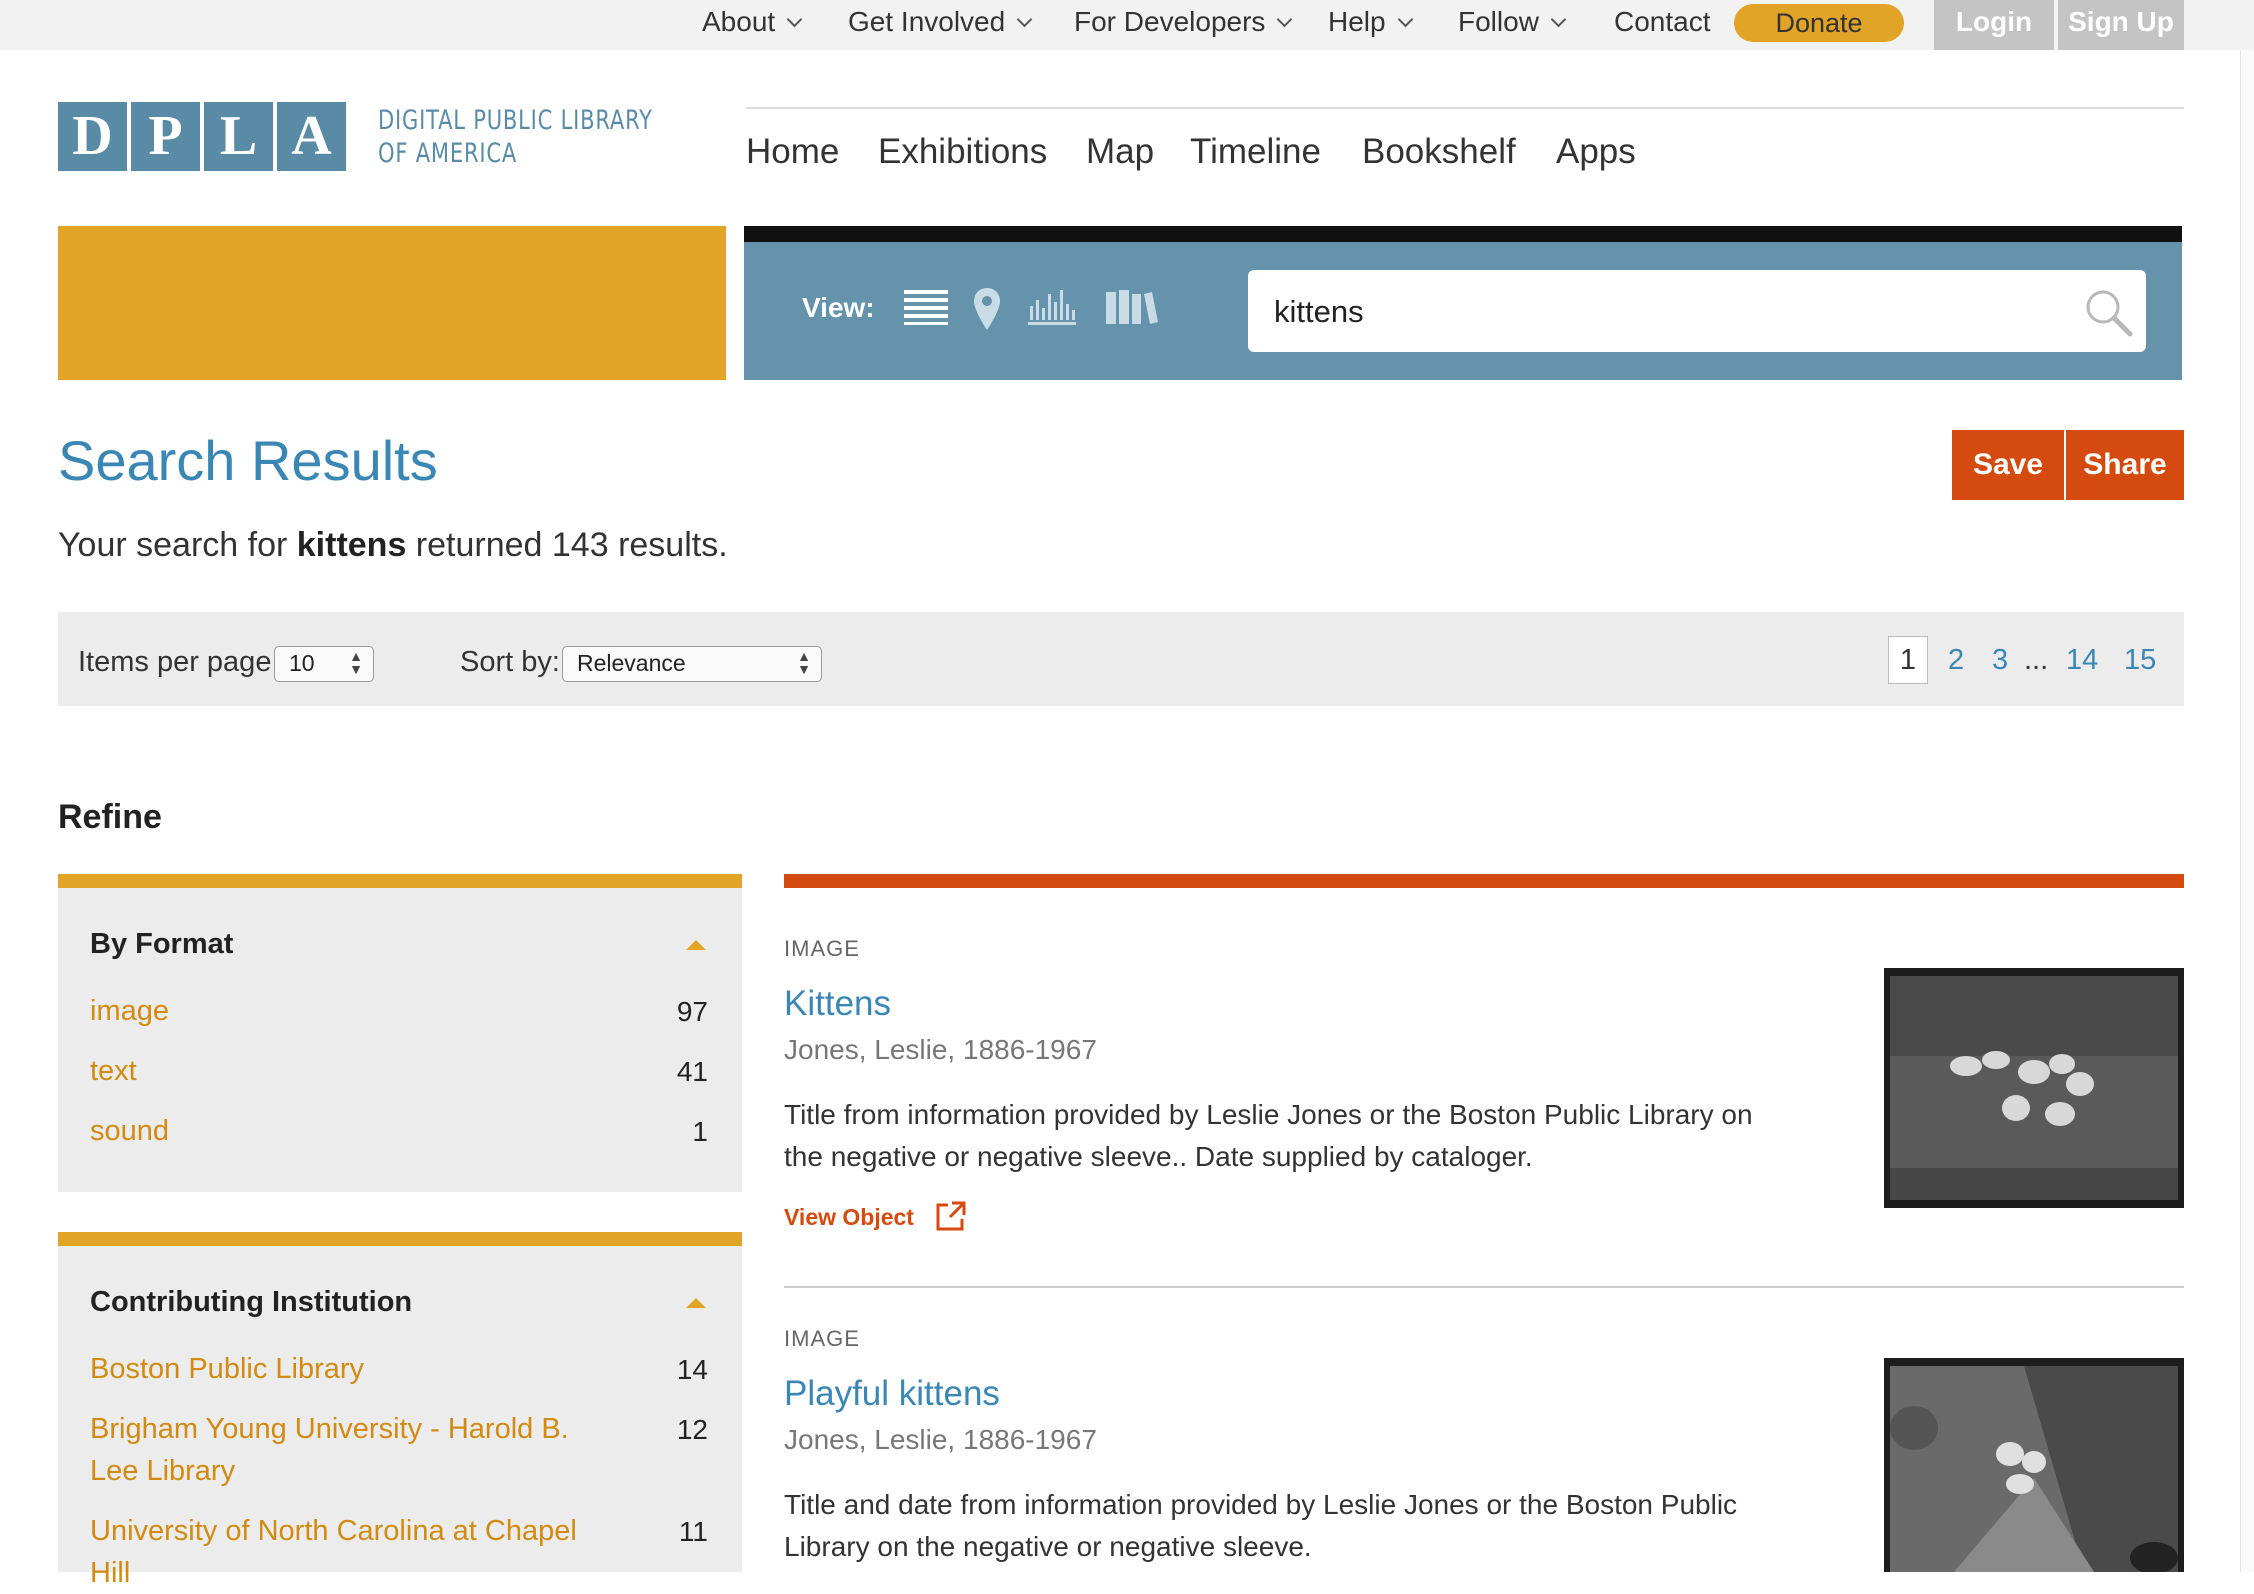 This screenshot has height=1594, width=2254. What do you see at coordinates (350, 1011) in the screenshot?
I see `facet-option: image` at bounding box center [350, 1011].